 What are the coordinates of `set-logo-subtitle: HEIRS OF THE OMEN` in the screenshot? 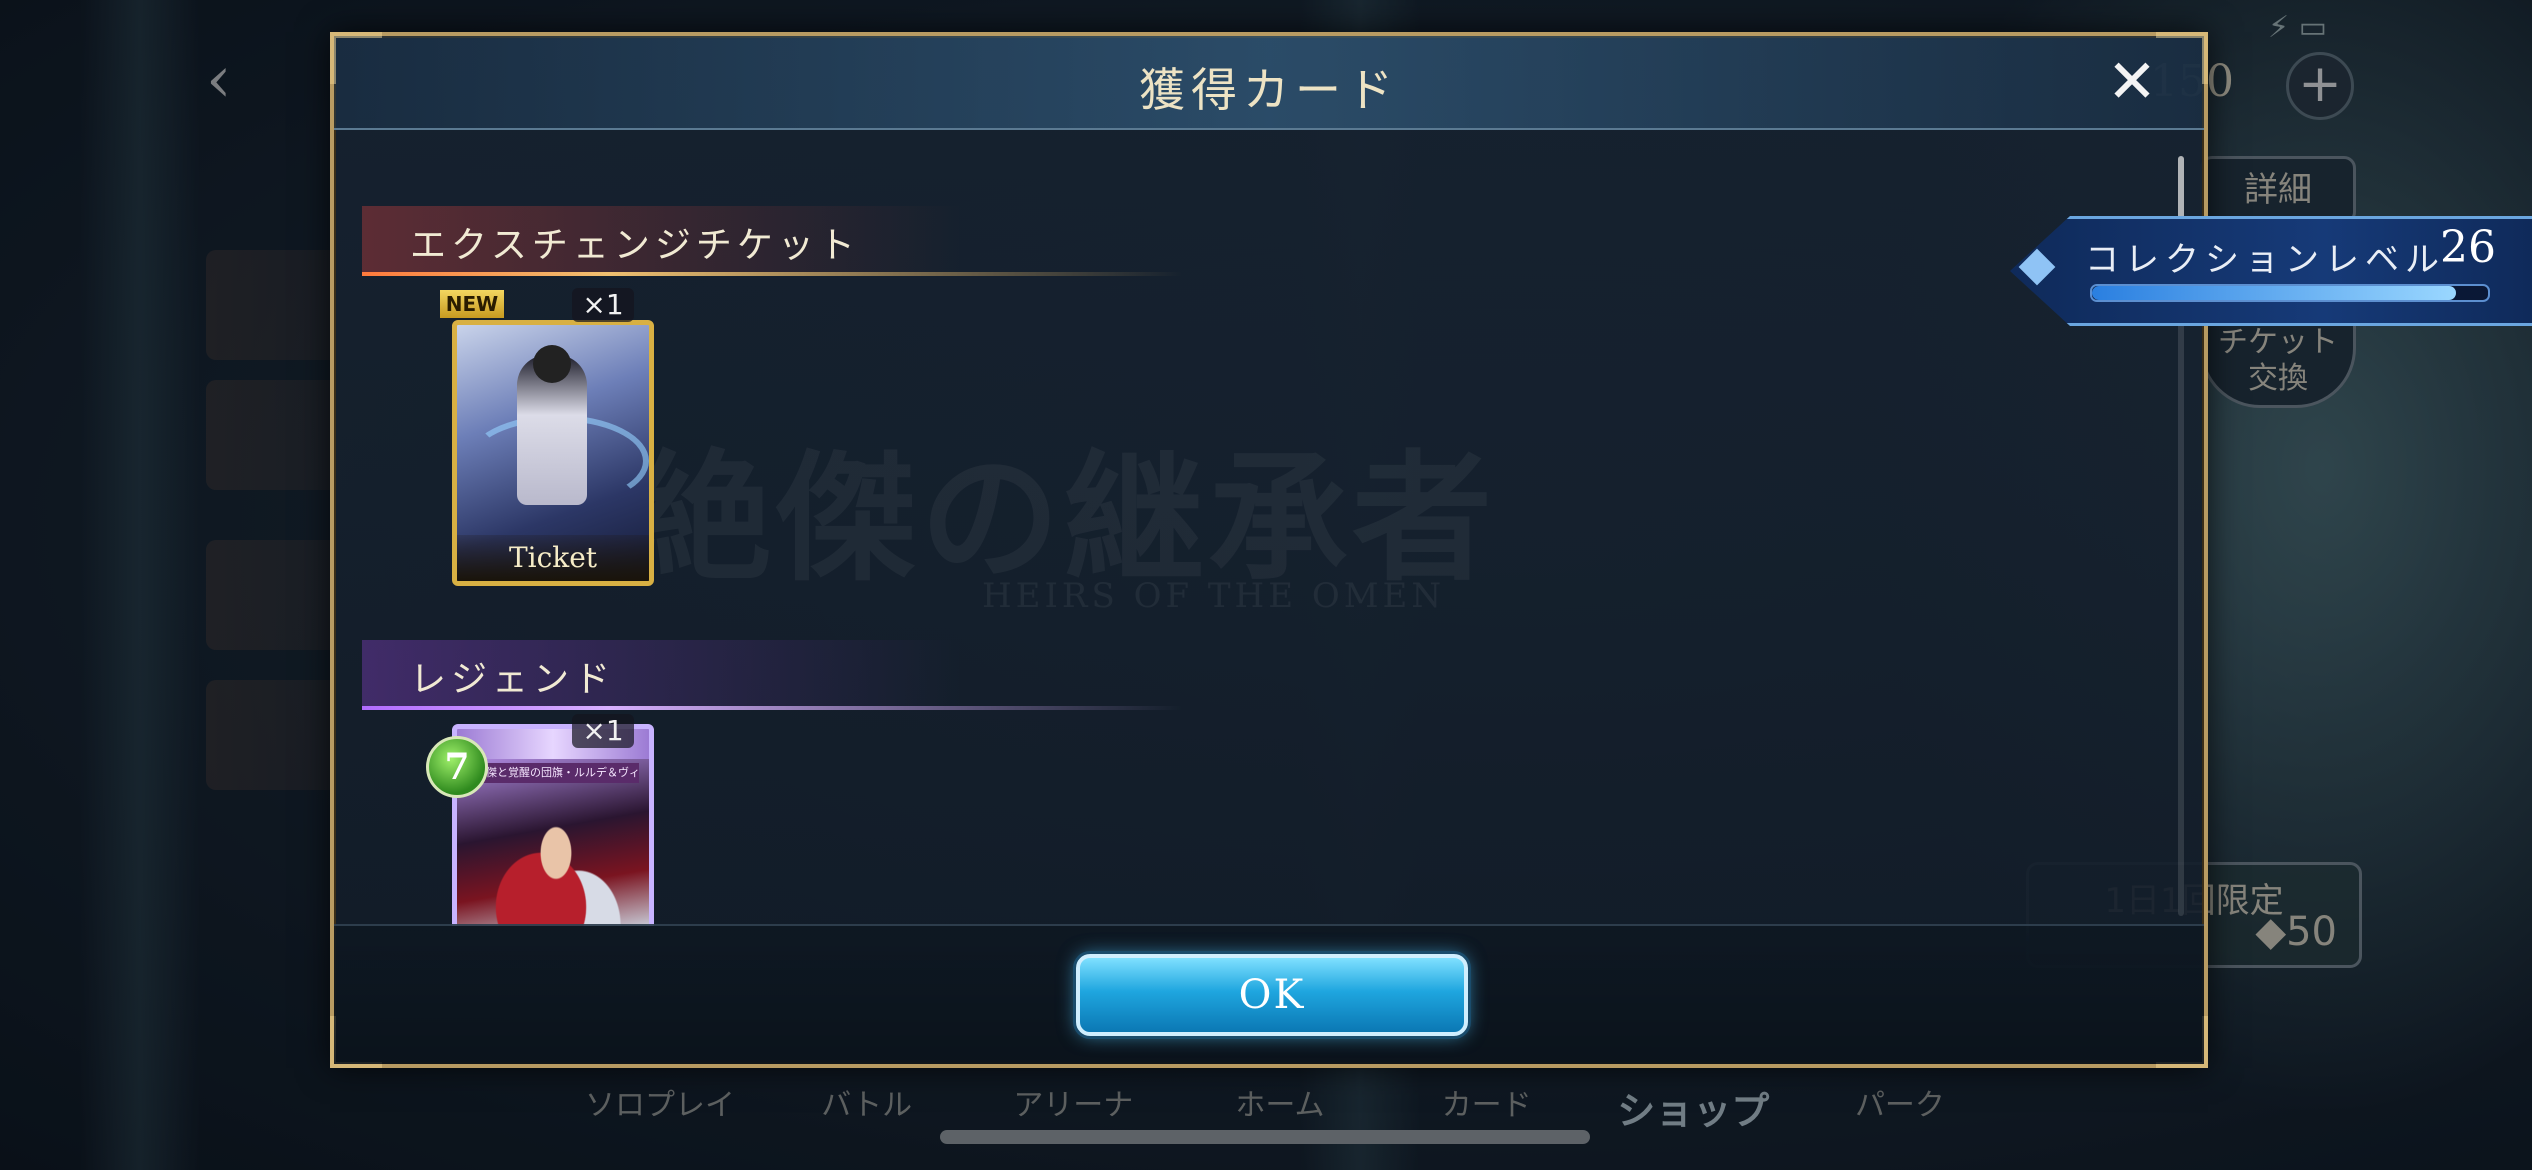 It's located at (1214, 596).